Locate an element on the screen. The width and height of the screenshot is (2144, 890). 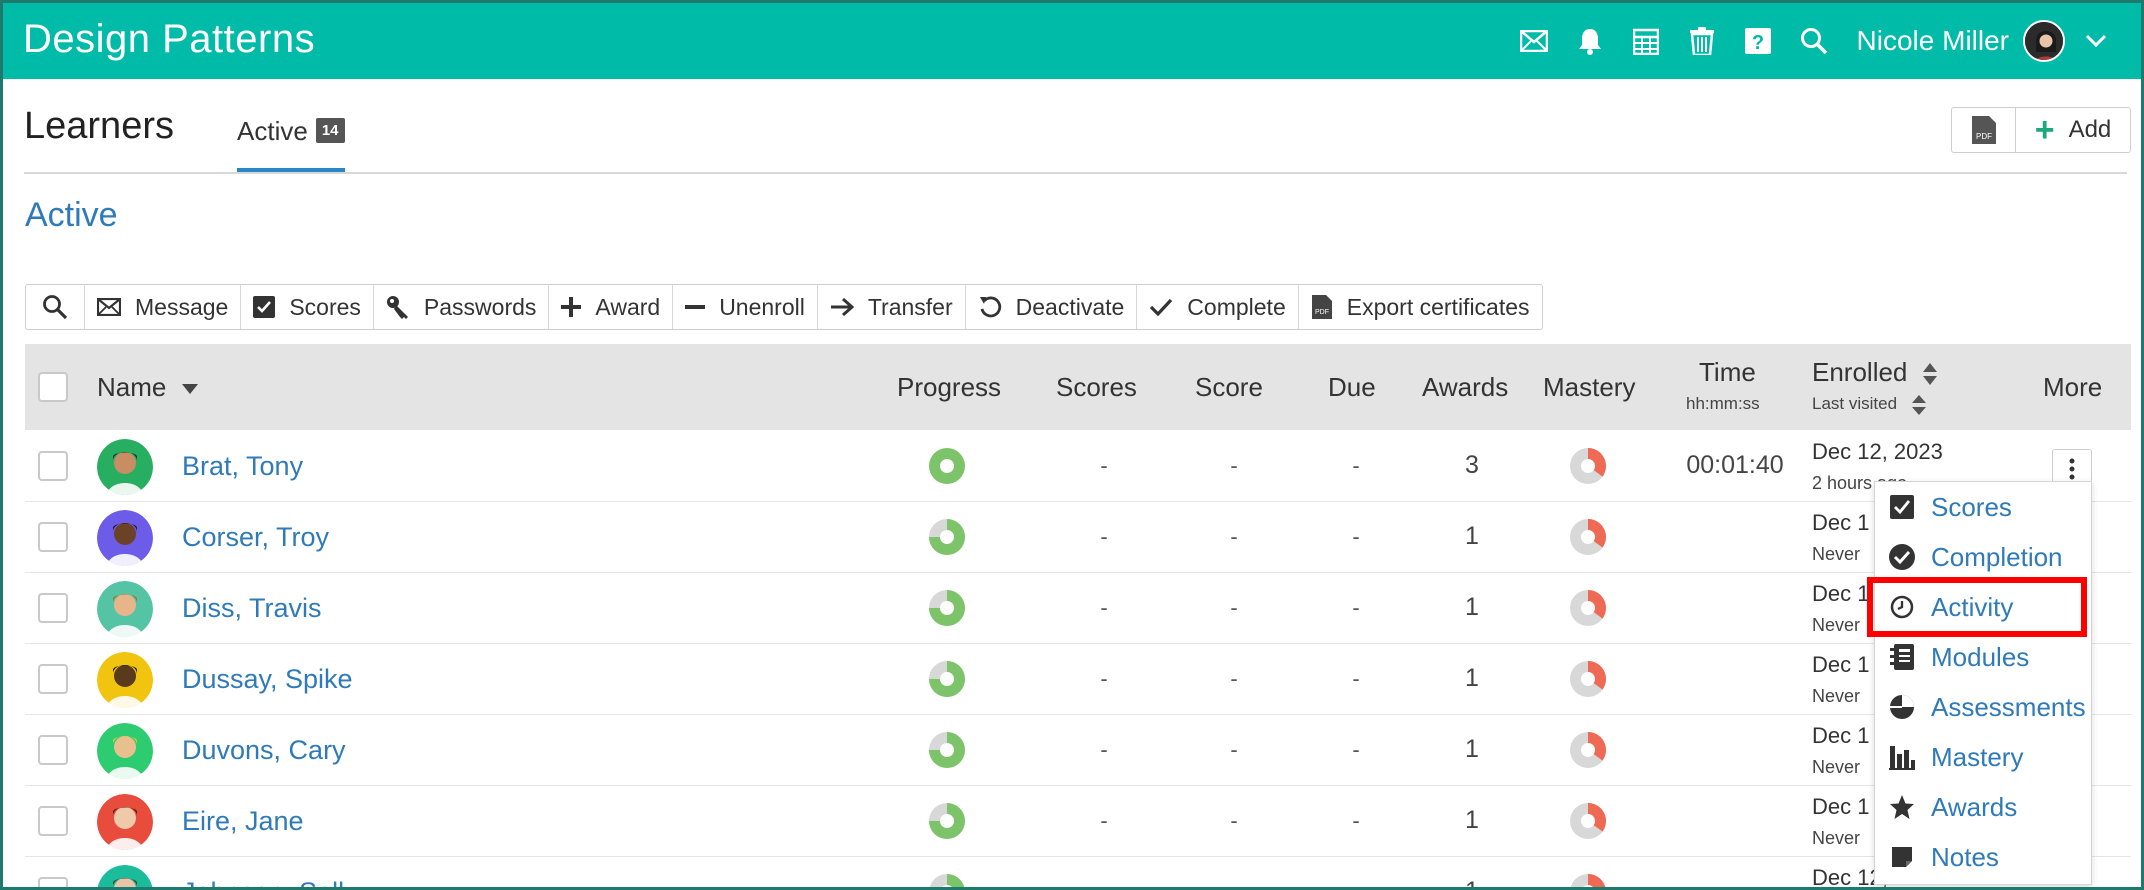
learner-name-link: Brat, Tony is located at coordinates (242, 466).